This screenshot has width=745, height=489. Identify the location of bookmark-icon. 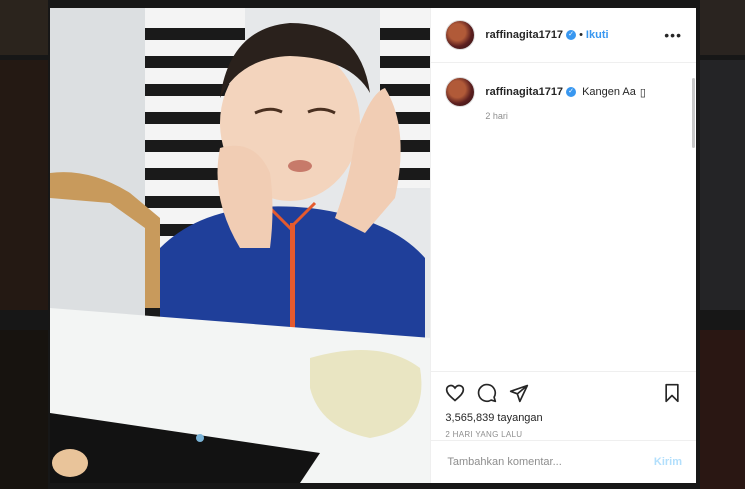
(672, 393).